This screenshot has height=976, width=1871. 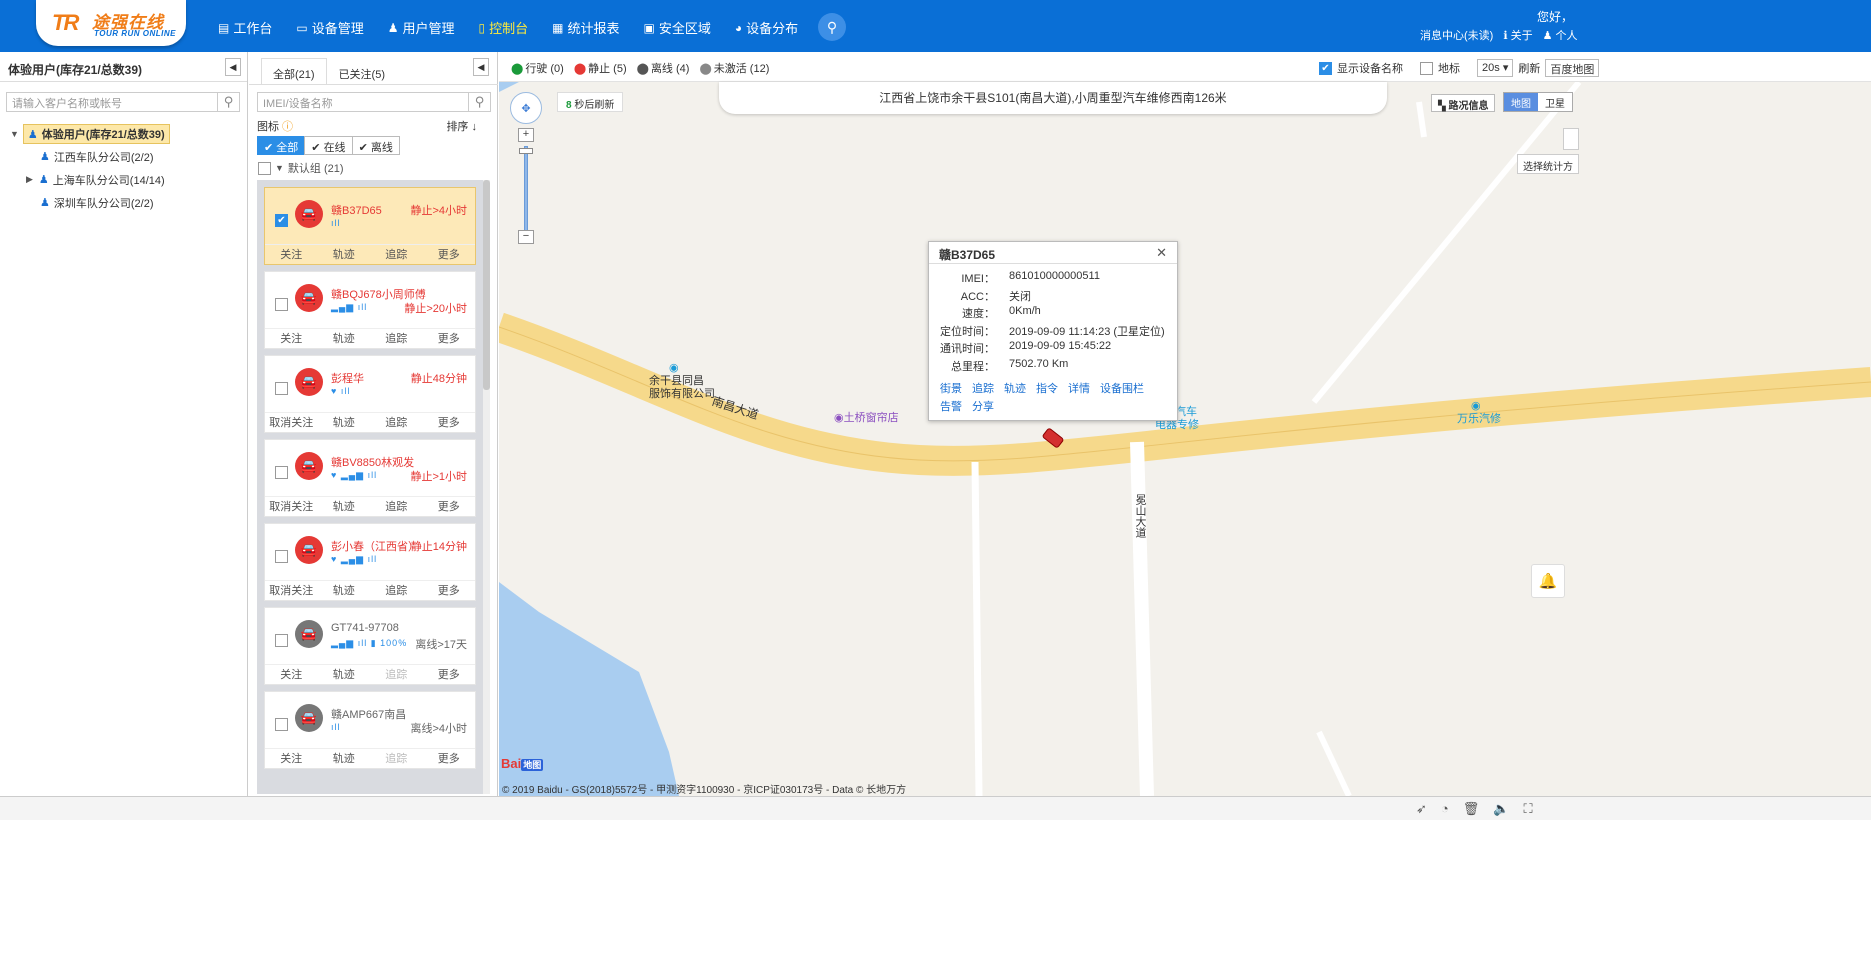 What do you see at coordinates (1571, 139) in the screenshot?
I see `map-side-tool` at bounding box center [1571, 139].